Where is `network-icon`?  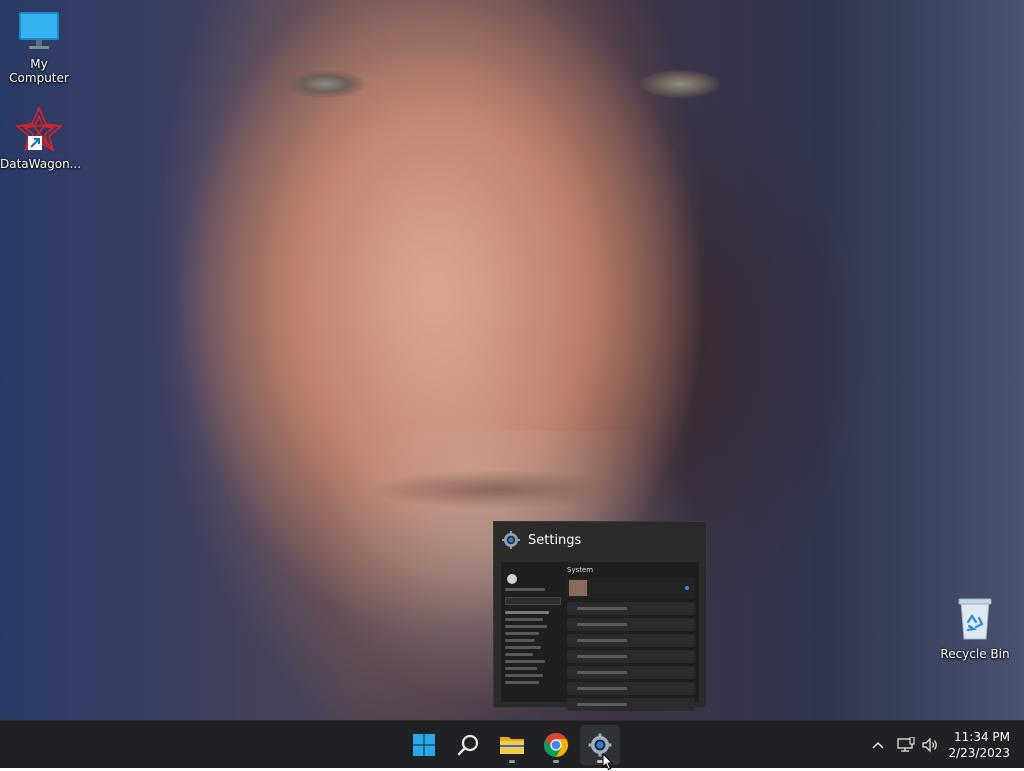 network-icon is located at coordinates (906, 744).